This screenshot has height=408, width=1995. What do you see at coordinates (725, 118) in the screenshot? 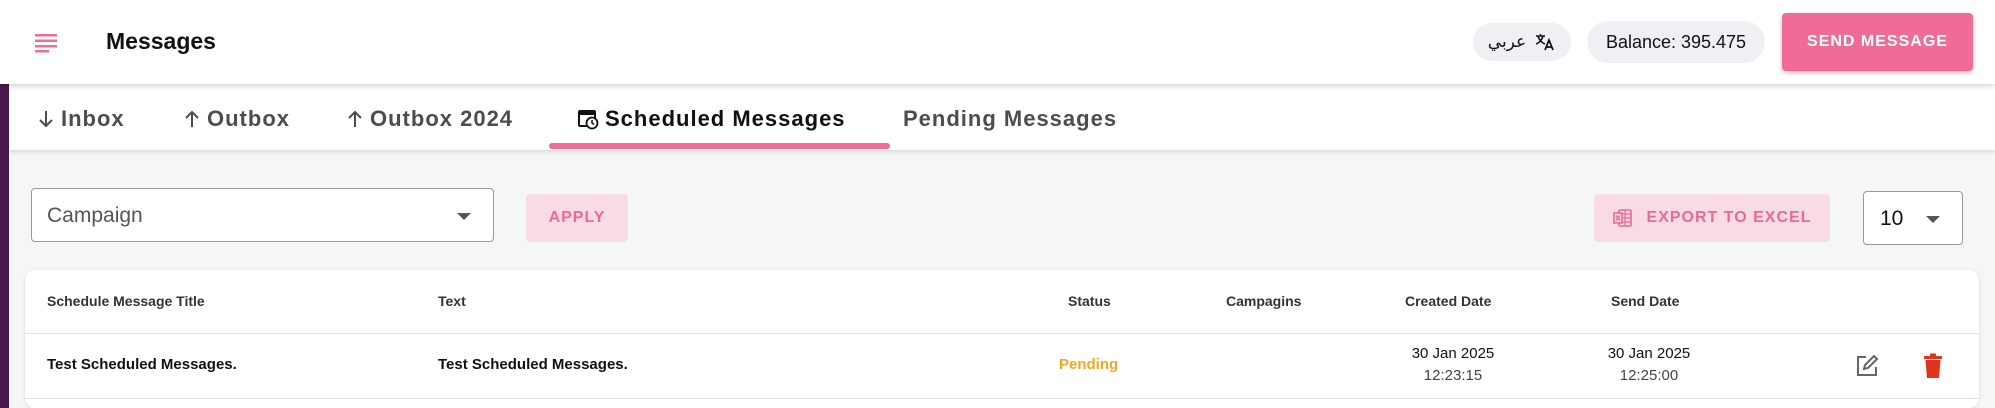
I see `tab-label: Scheduled Messages` at bounding box center [725, 118].